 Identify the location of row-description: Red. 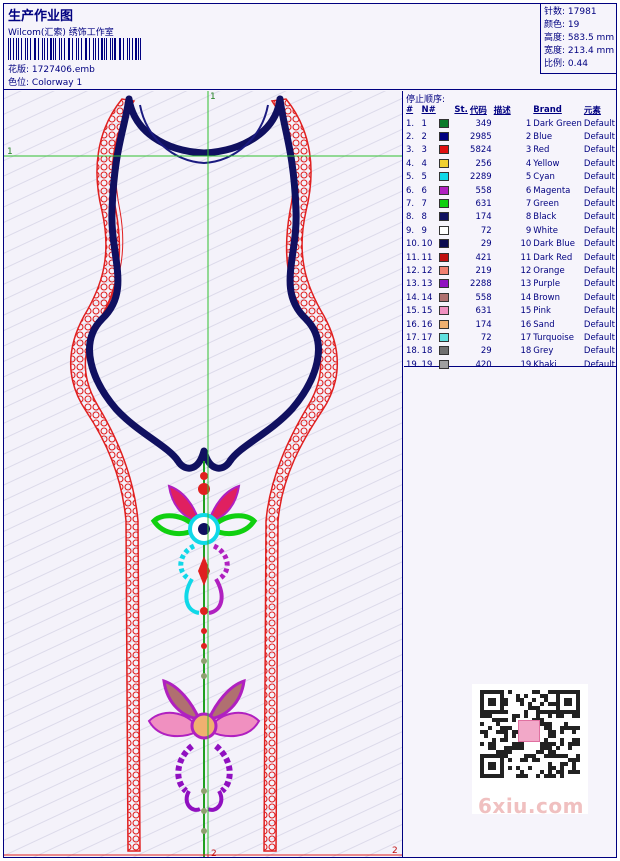
(541, 150).